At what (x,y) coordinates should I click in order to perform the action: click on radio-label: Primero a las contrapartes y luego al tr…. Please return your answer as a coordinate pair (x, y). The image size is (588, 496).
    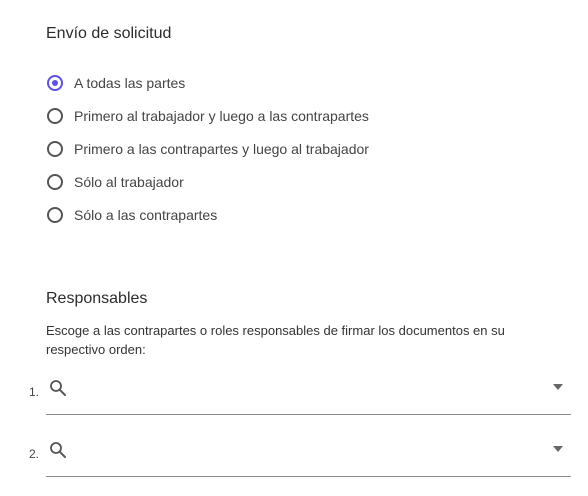
    Looking at the image, I should click on (221, 148).